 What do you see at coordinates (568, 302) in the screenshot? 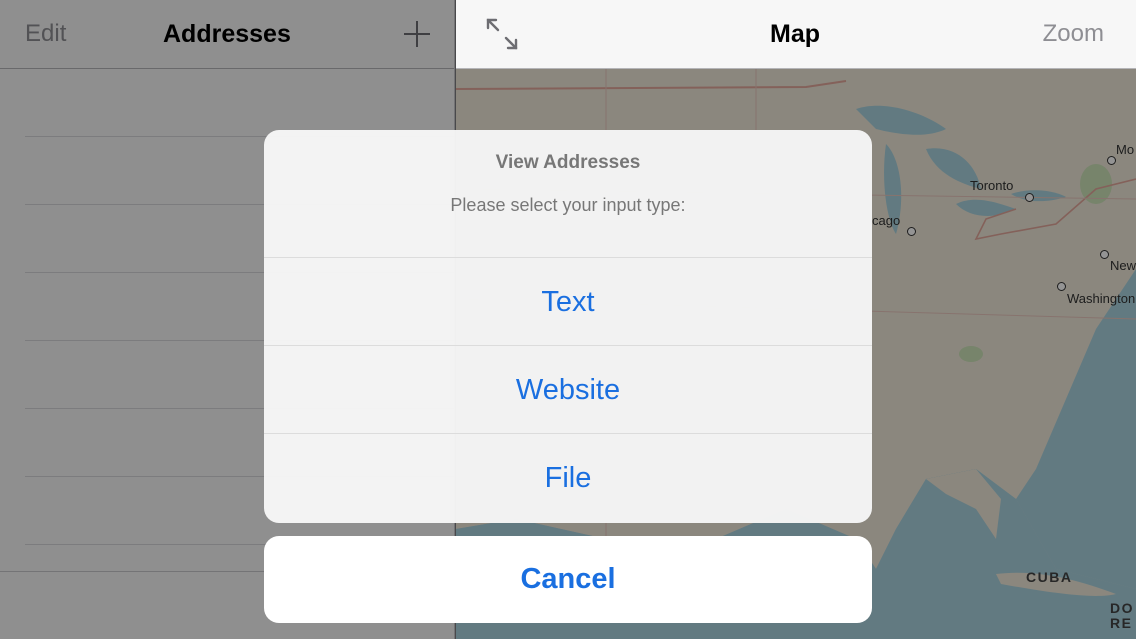
I see `text-option-button: Text` at bounding box center [568, 302].